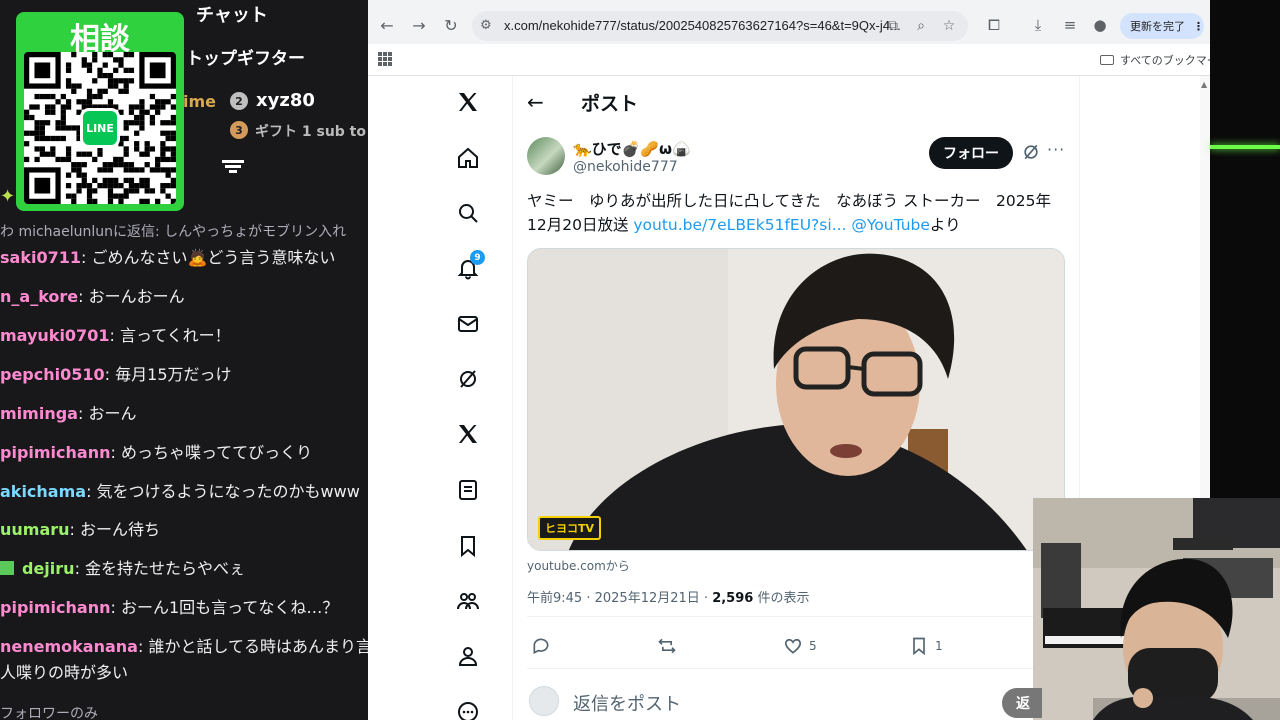 This screenshot has width=1280, height=720. What do you see at coordinates (232, 15) in the screenshot?
I see `chat-title: チャット` at bounding box center [232, 15].